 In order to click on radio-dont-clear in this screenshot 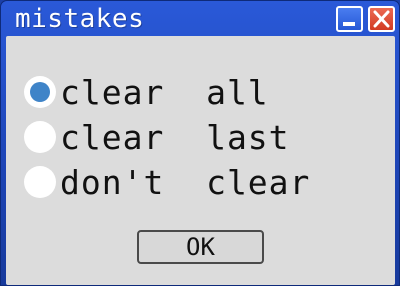, I will do `click(40, 182)`.